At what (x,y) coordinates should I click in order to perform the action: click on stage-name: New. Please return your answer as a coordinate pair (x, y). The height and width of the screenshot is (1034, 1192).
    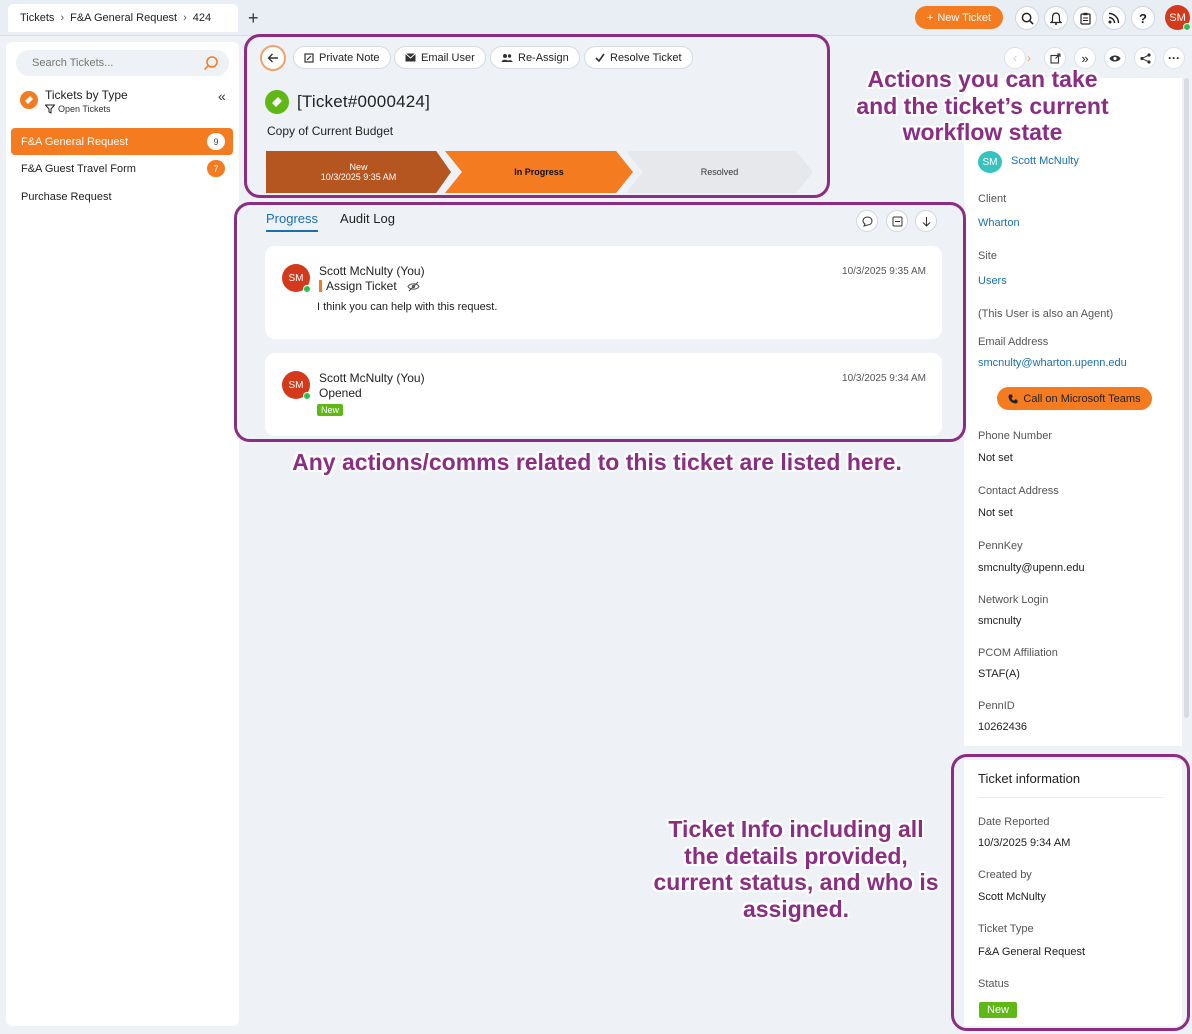
    Looking at the image, I should click on (358, 167).